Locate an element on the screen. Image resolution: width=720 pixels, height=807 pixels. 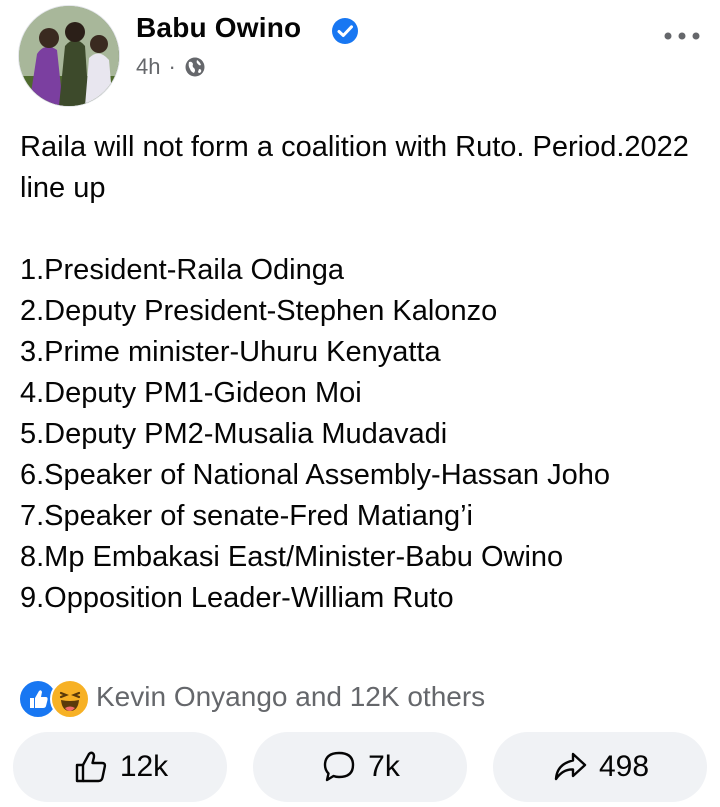
haha-reaction-icon is located at coordinates (70, 699).